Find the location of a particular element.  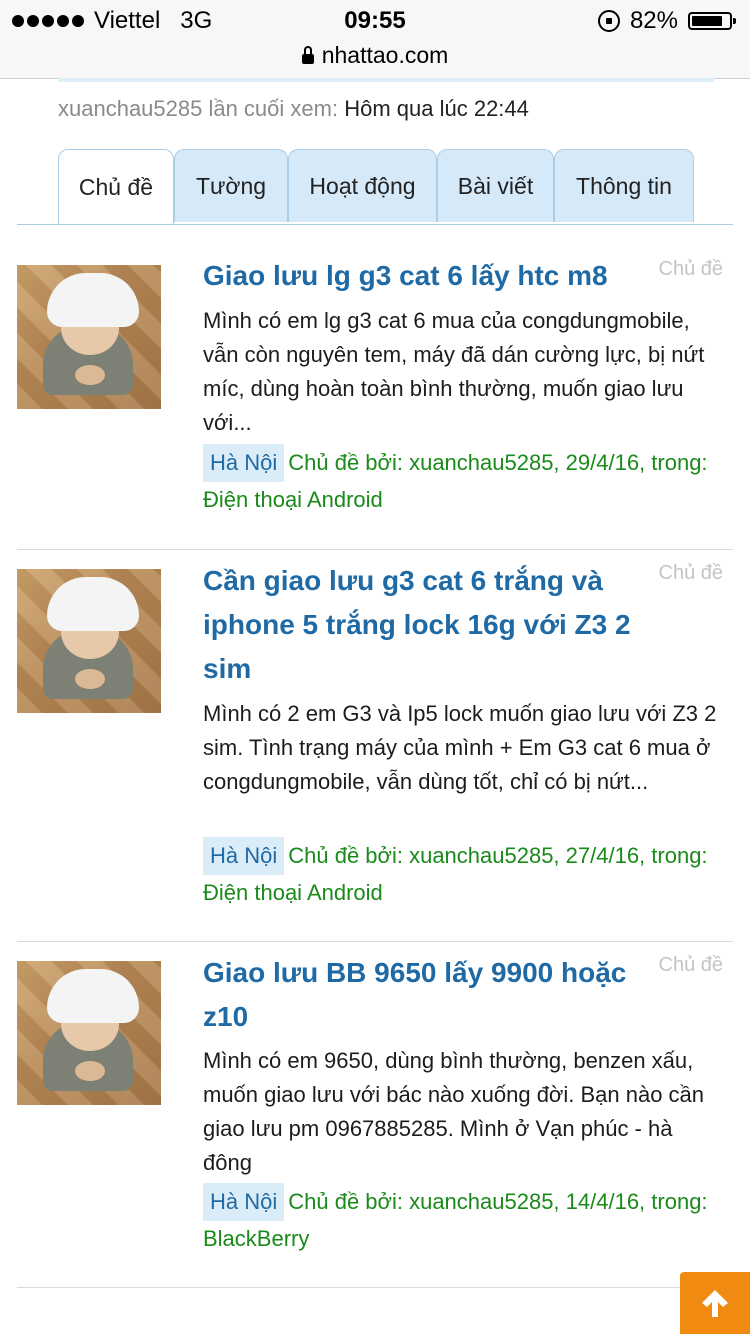

tab-bai-viet: Bài viết is located at coordinates (495, 185).